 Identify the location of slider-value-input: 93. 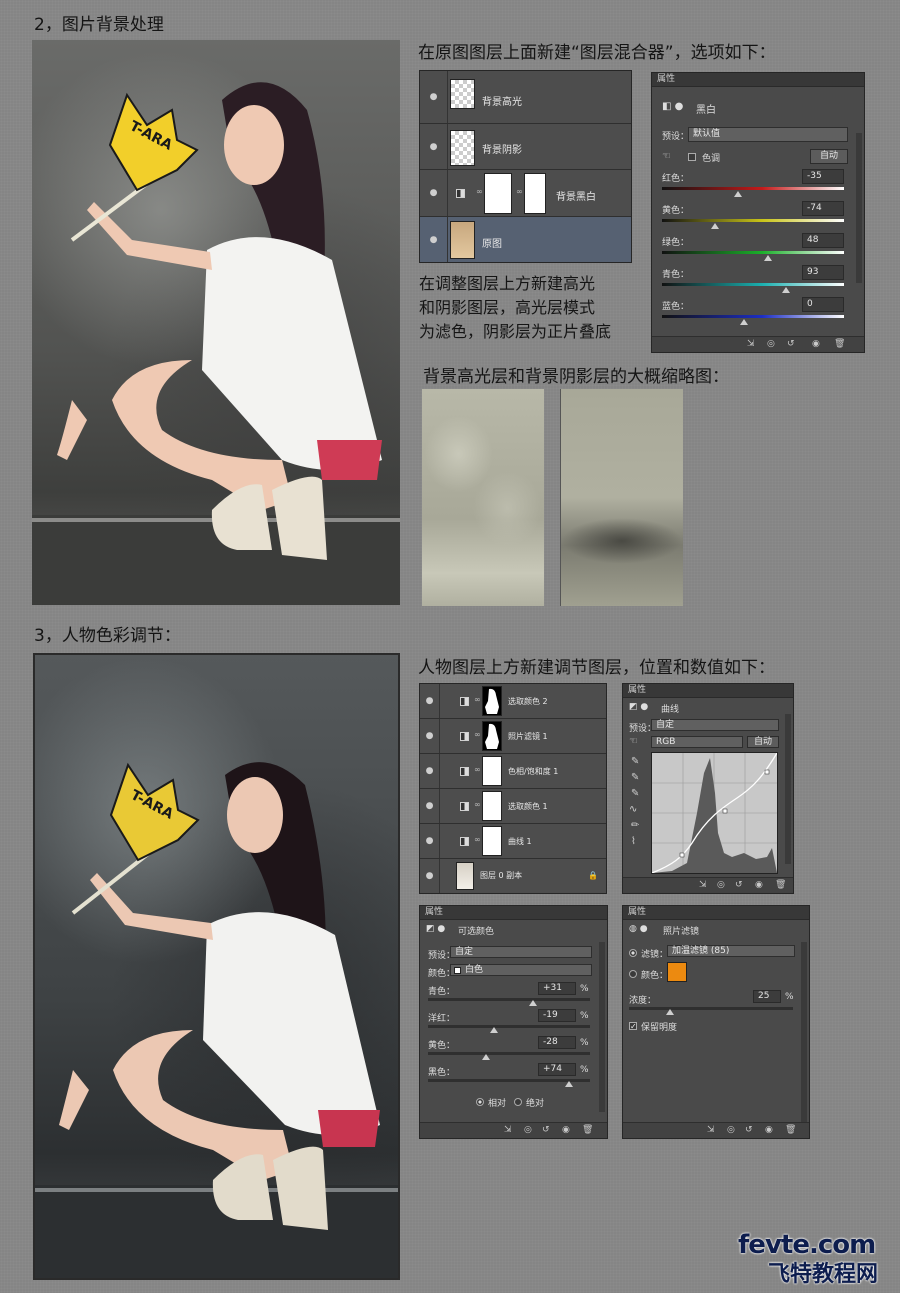
(823, 272).